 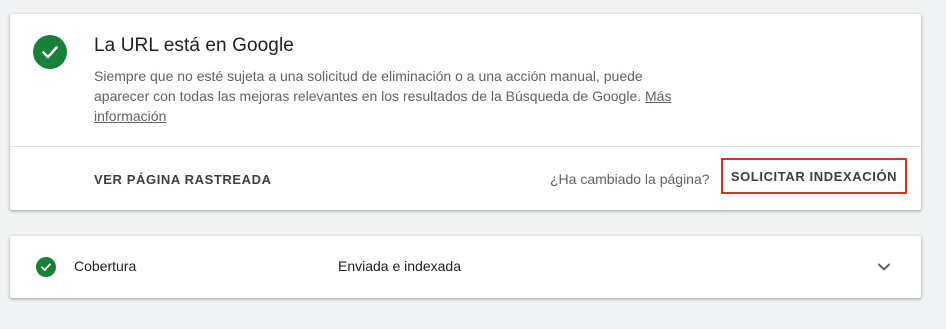 I want to click on coverage-label: Cobertura, so click(x=105, y=266).